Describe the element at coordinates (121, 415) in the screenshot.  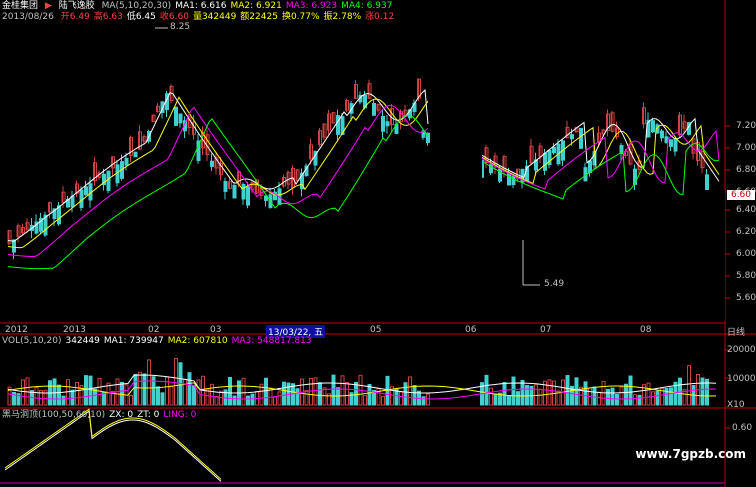
I see `legend-item: ZX: 0` at that location.